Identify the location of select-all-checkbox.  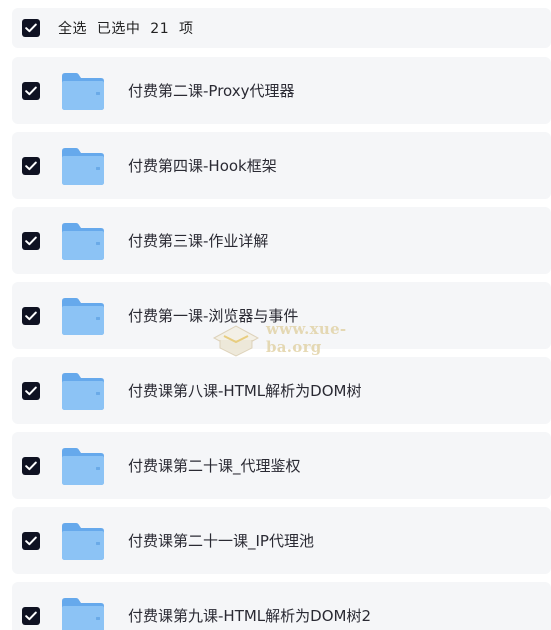
(31, 28).